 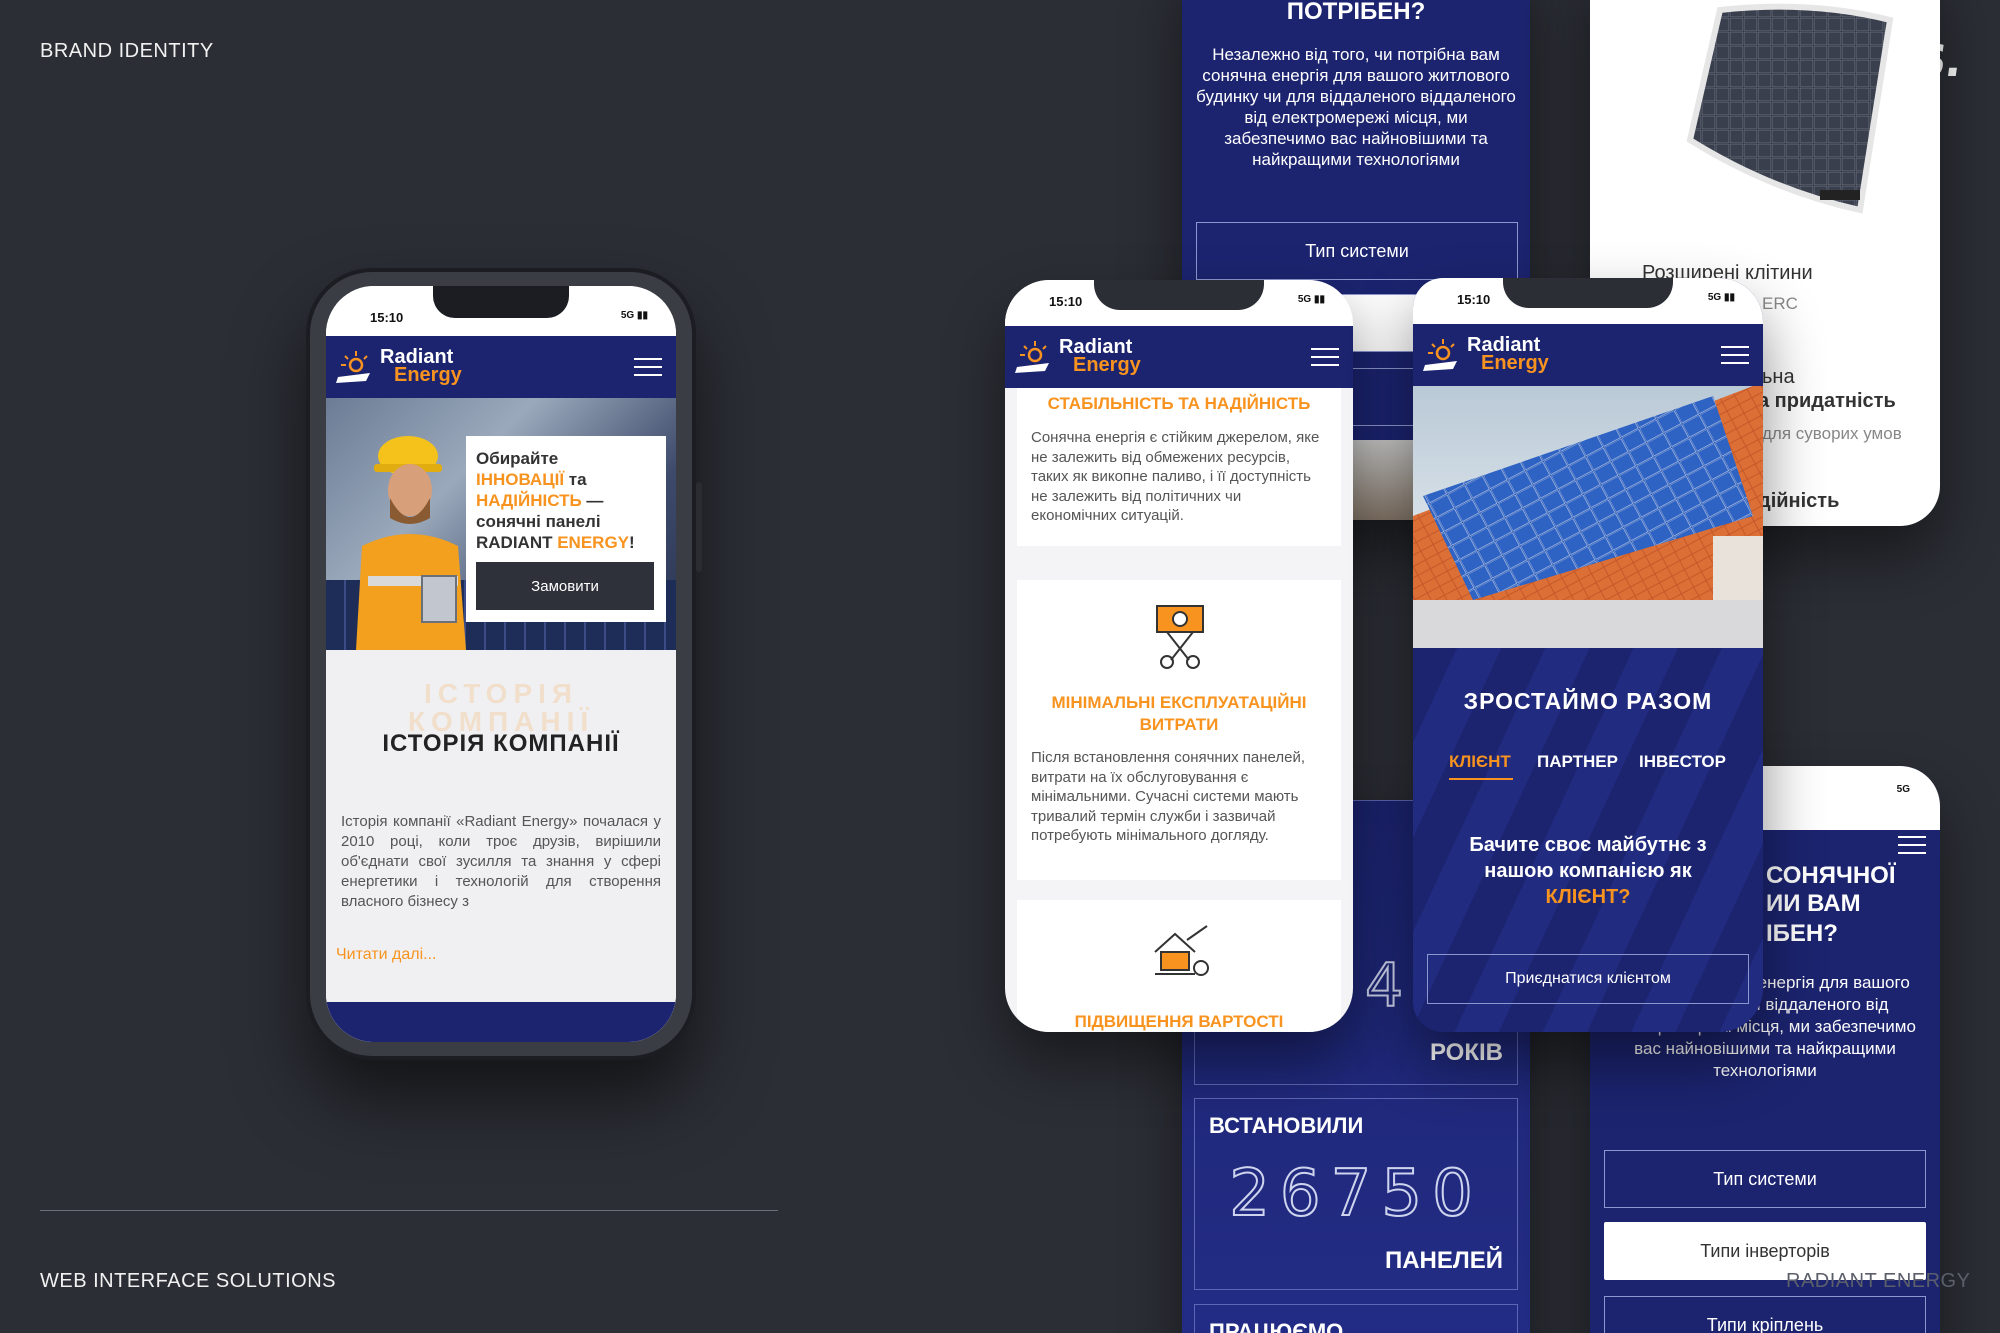 What do you see at coordinates (501, 743) in the screenshot?
I see `history-title: ІСТОРІЯ КОМПАНІЇ` at bounding box center [501, 743].